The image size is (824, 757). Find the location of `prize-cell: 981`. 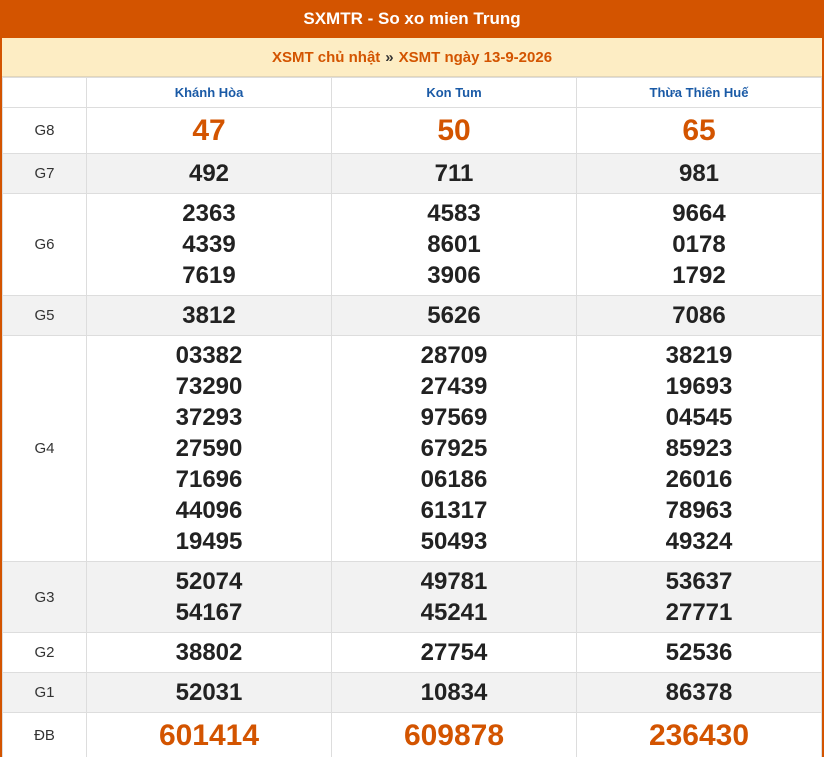

prize-cell: 981 is located at coordinates (699, 173).